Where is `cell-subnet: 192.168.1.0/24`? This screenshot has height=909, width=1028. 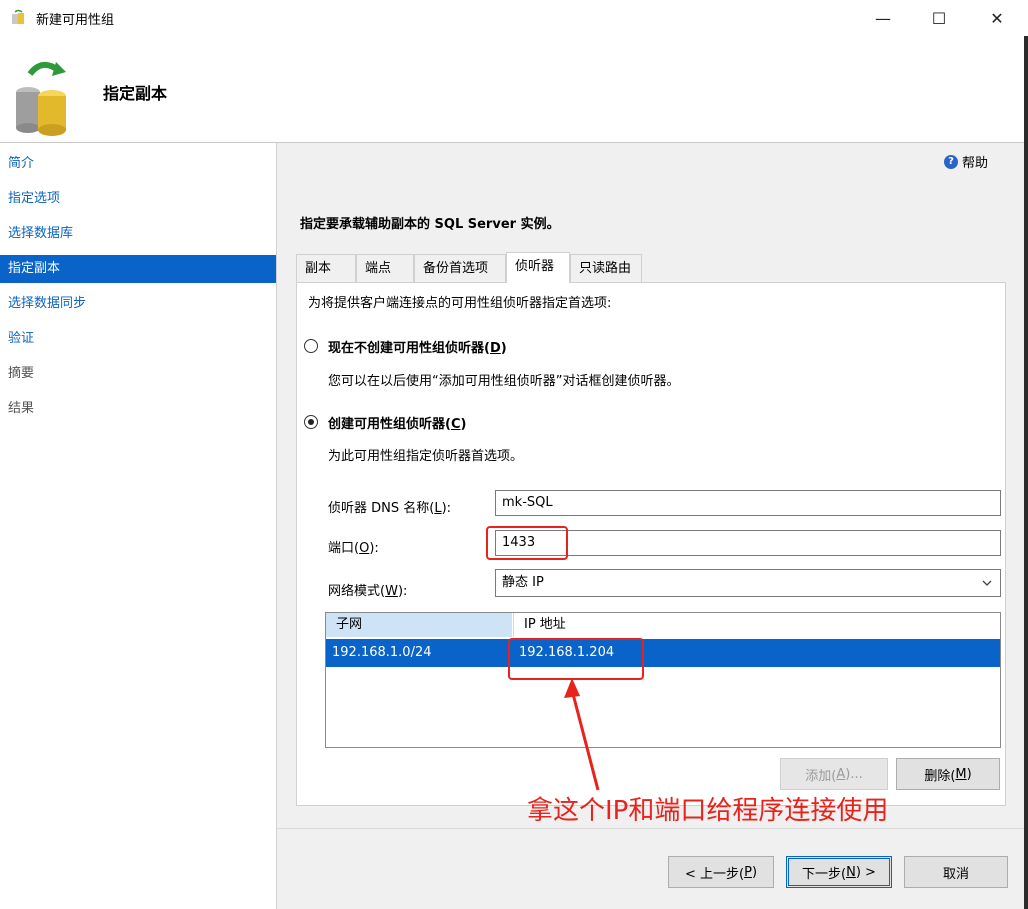 cell-subnet: 192.168.1.0/24 is located at coordinates (382, 652).